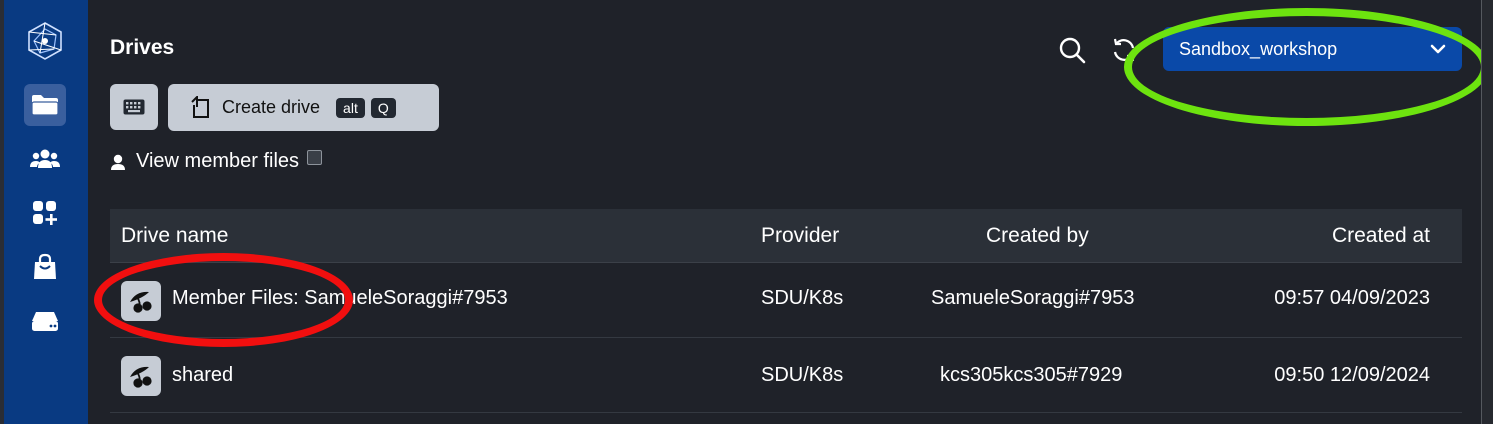  Describe the element at coordinates (800, 236) in the screenshot. I see `column-header-provider: Provider` at that location.